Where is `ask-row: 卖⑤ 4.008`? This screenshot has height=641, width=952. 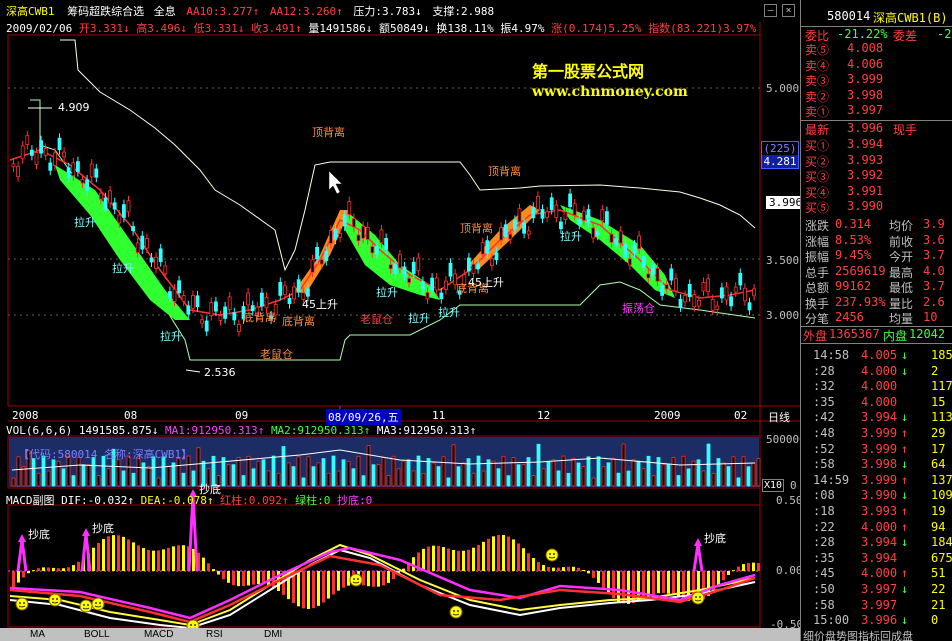
ask-row: 卖⑤ 4.008 is located at coordinates (876, 49).